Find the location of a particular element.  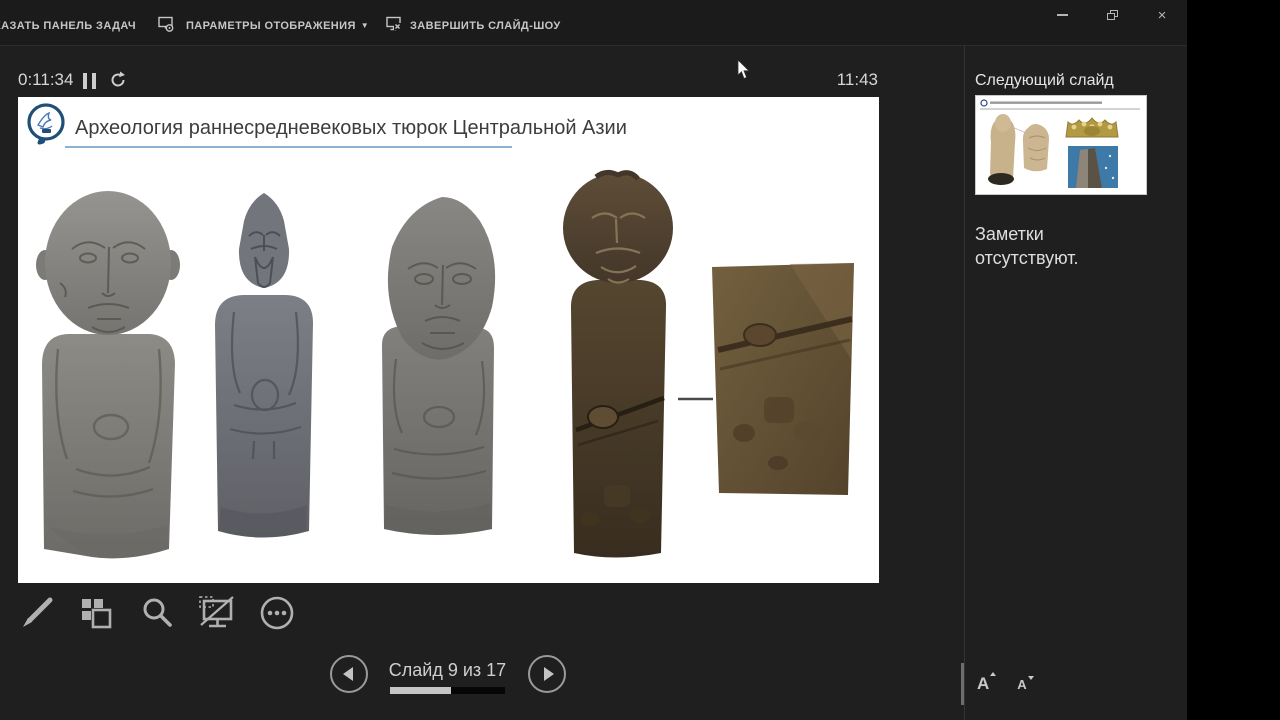

caret-up-icon is located at coordinates (993, 674).